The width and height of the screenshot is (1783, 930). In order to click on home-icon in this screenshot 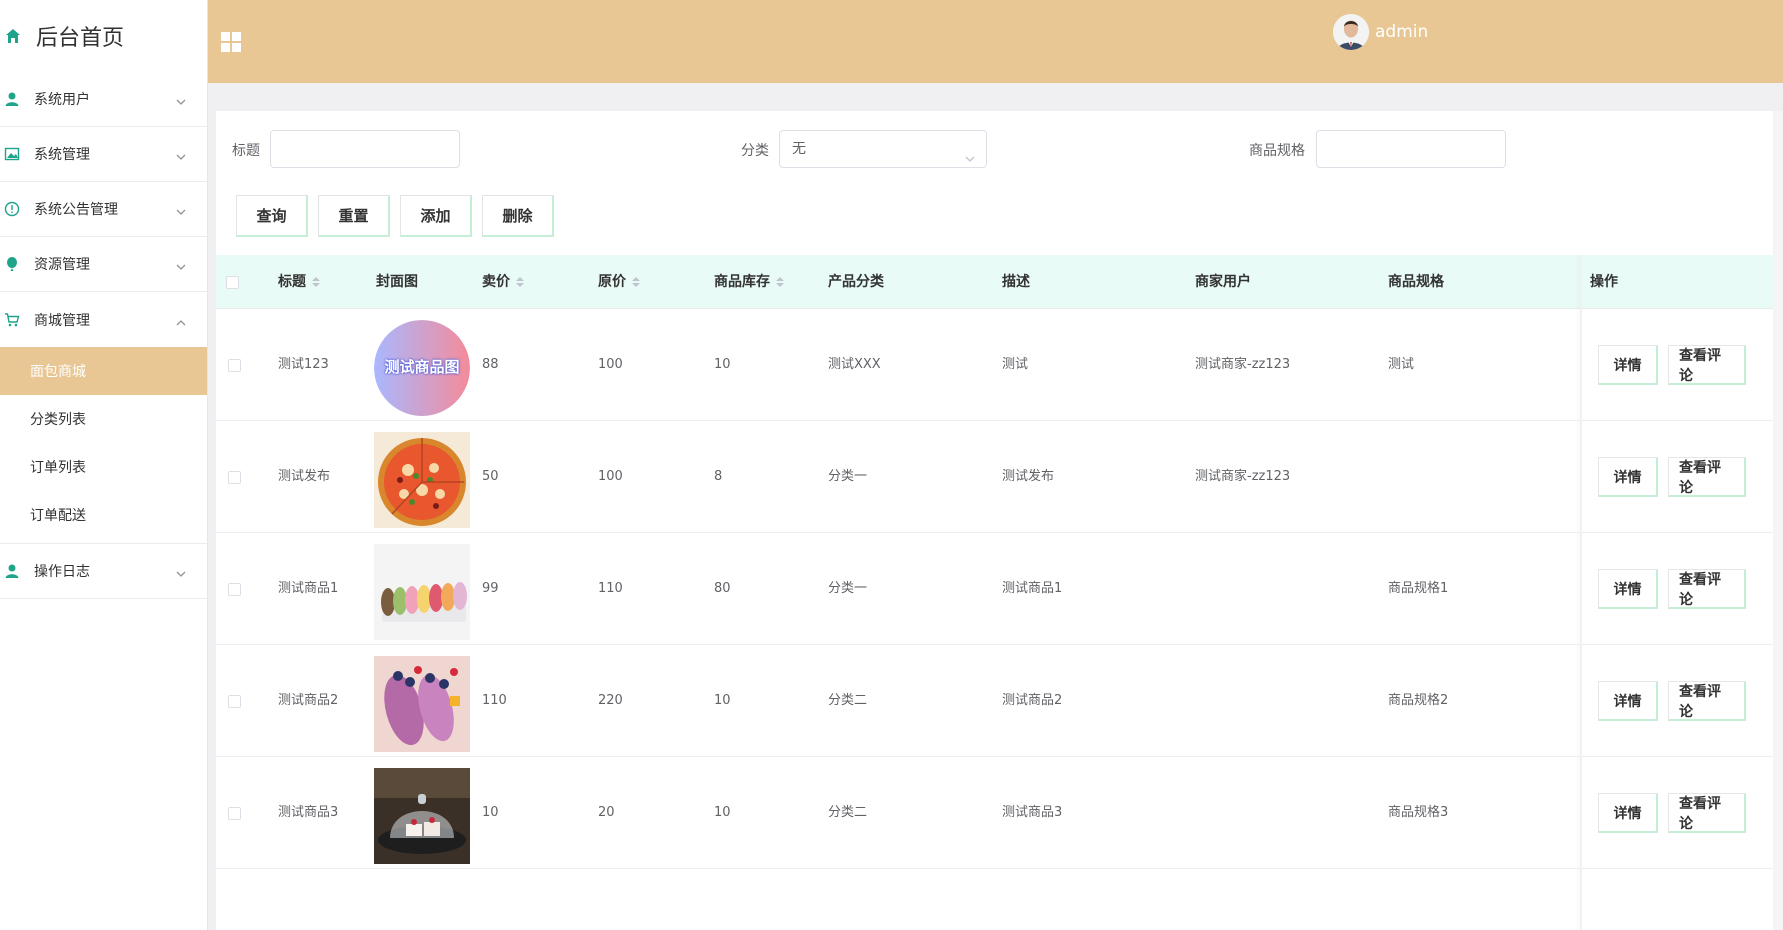, I will do `click(13, 36)`.